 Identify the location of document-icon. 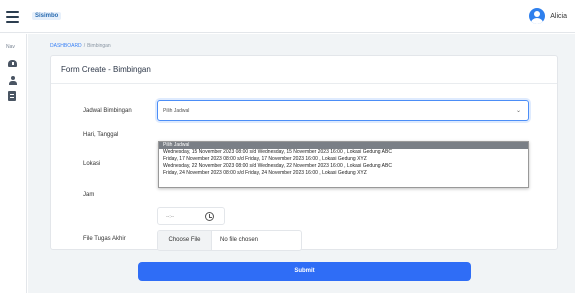
(12, 96).